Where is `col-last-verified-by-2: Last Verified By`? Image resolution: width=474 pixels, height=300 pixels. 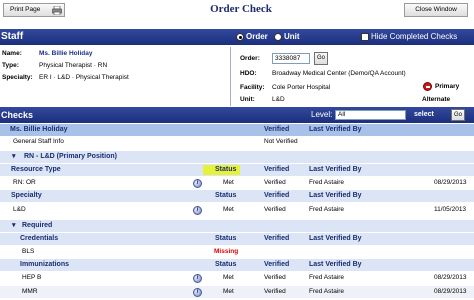 col-last-verified-by-2: Last Verified By is located at coordinates (335, 169).